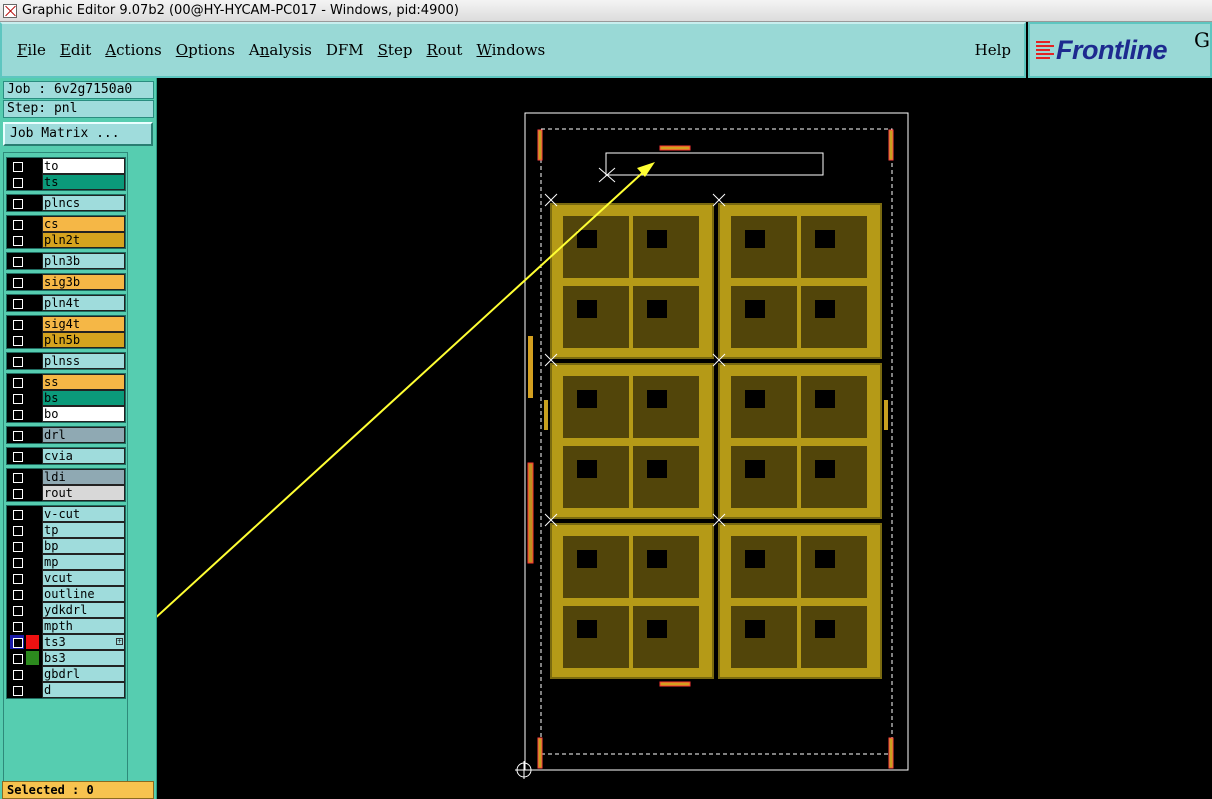 Image resolution: width=1212 pixels, height=799 pixels. I want to click on layer-row-bs: bs, so click(66, 398).